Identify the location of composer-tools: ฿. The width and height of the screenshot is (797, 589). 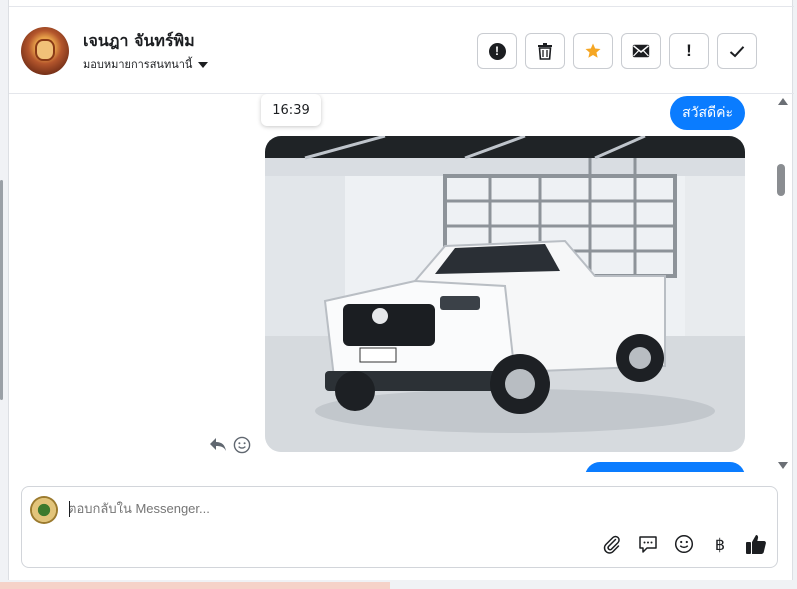
(684, 544).